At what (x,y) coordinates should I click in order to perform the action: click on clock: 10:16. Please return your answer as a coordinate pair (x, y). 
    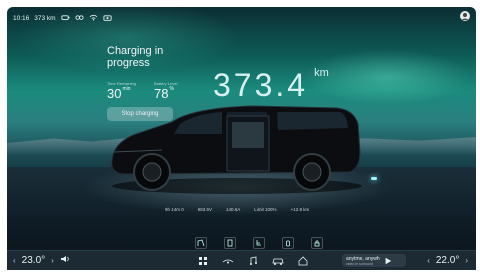
    Looking at the image, I should click on (21, 18).